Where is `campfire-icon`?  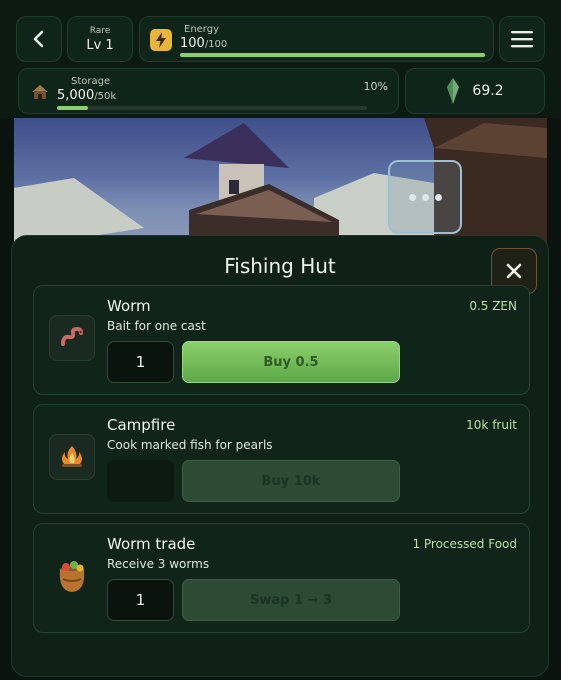
campfire-icon is located at coordinates (72, 457).